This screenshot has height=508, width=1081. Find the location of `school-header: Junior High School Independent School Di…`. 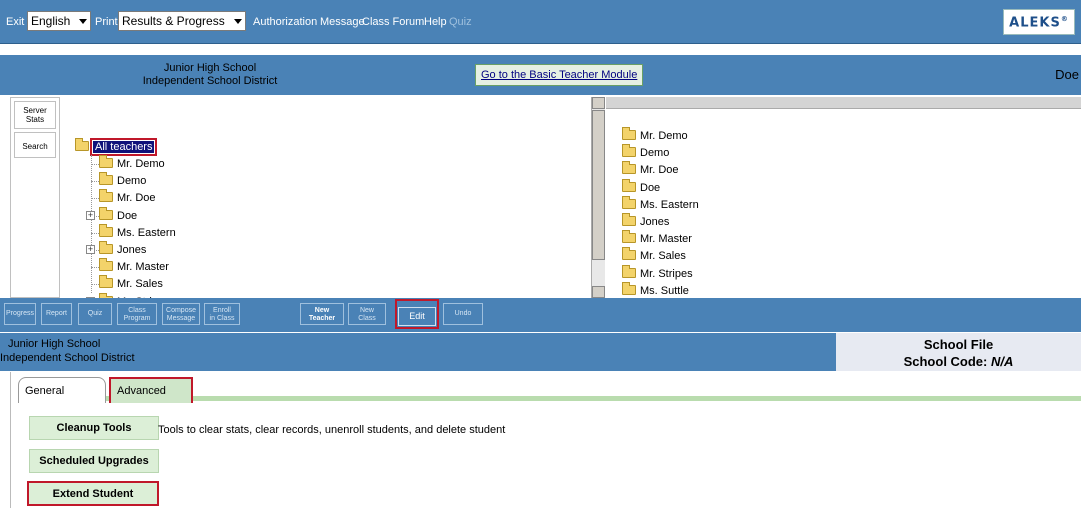

school-header: Junior High School Independent School Di… is located at coordinates (540, 75).